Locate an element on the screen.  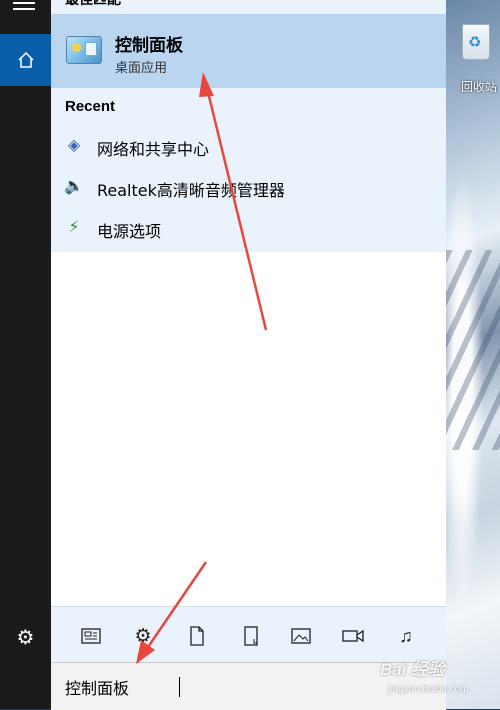
recent-item-label: 网络和共享中心 is located at coordinates (153, 149).